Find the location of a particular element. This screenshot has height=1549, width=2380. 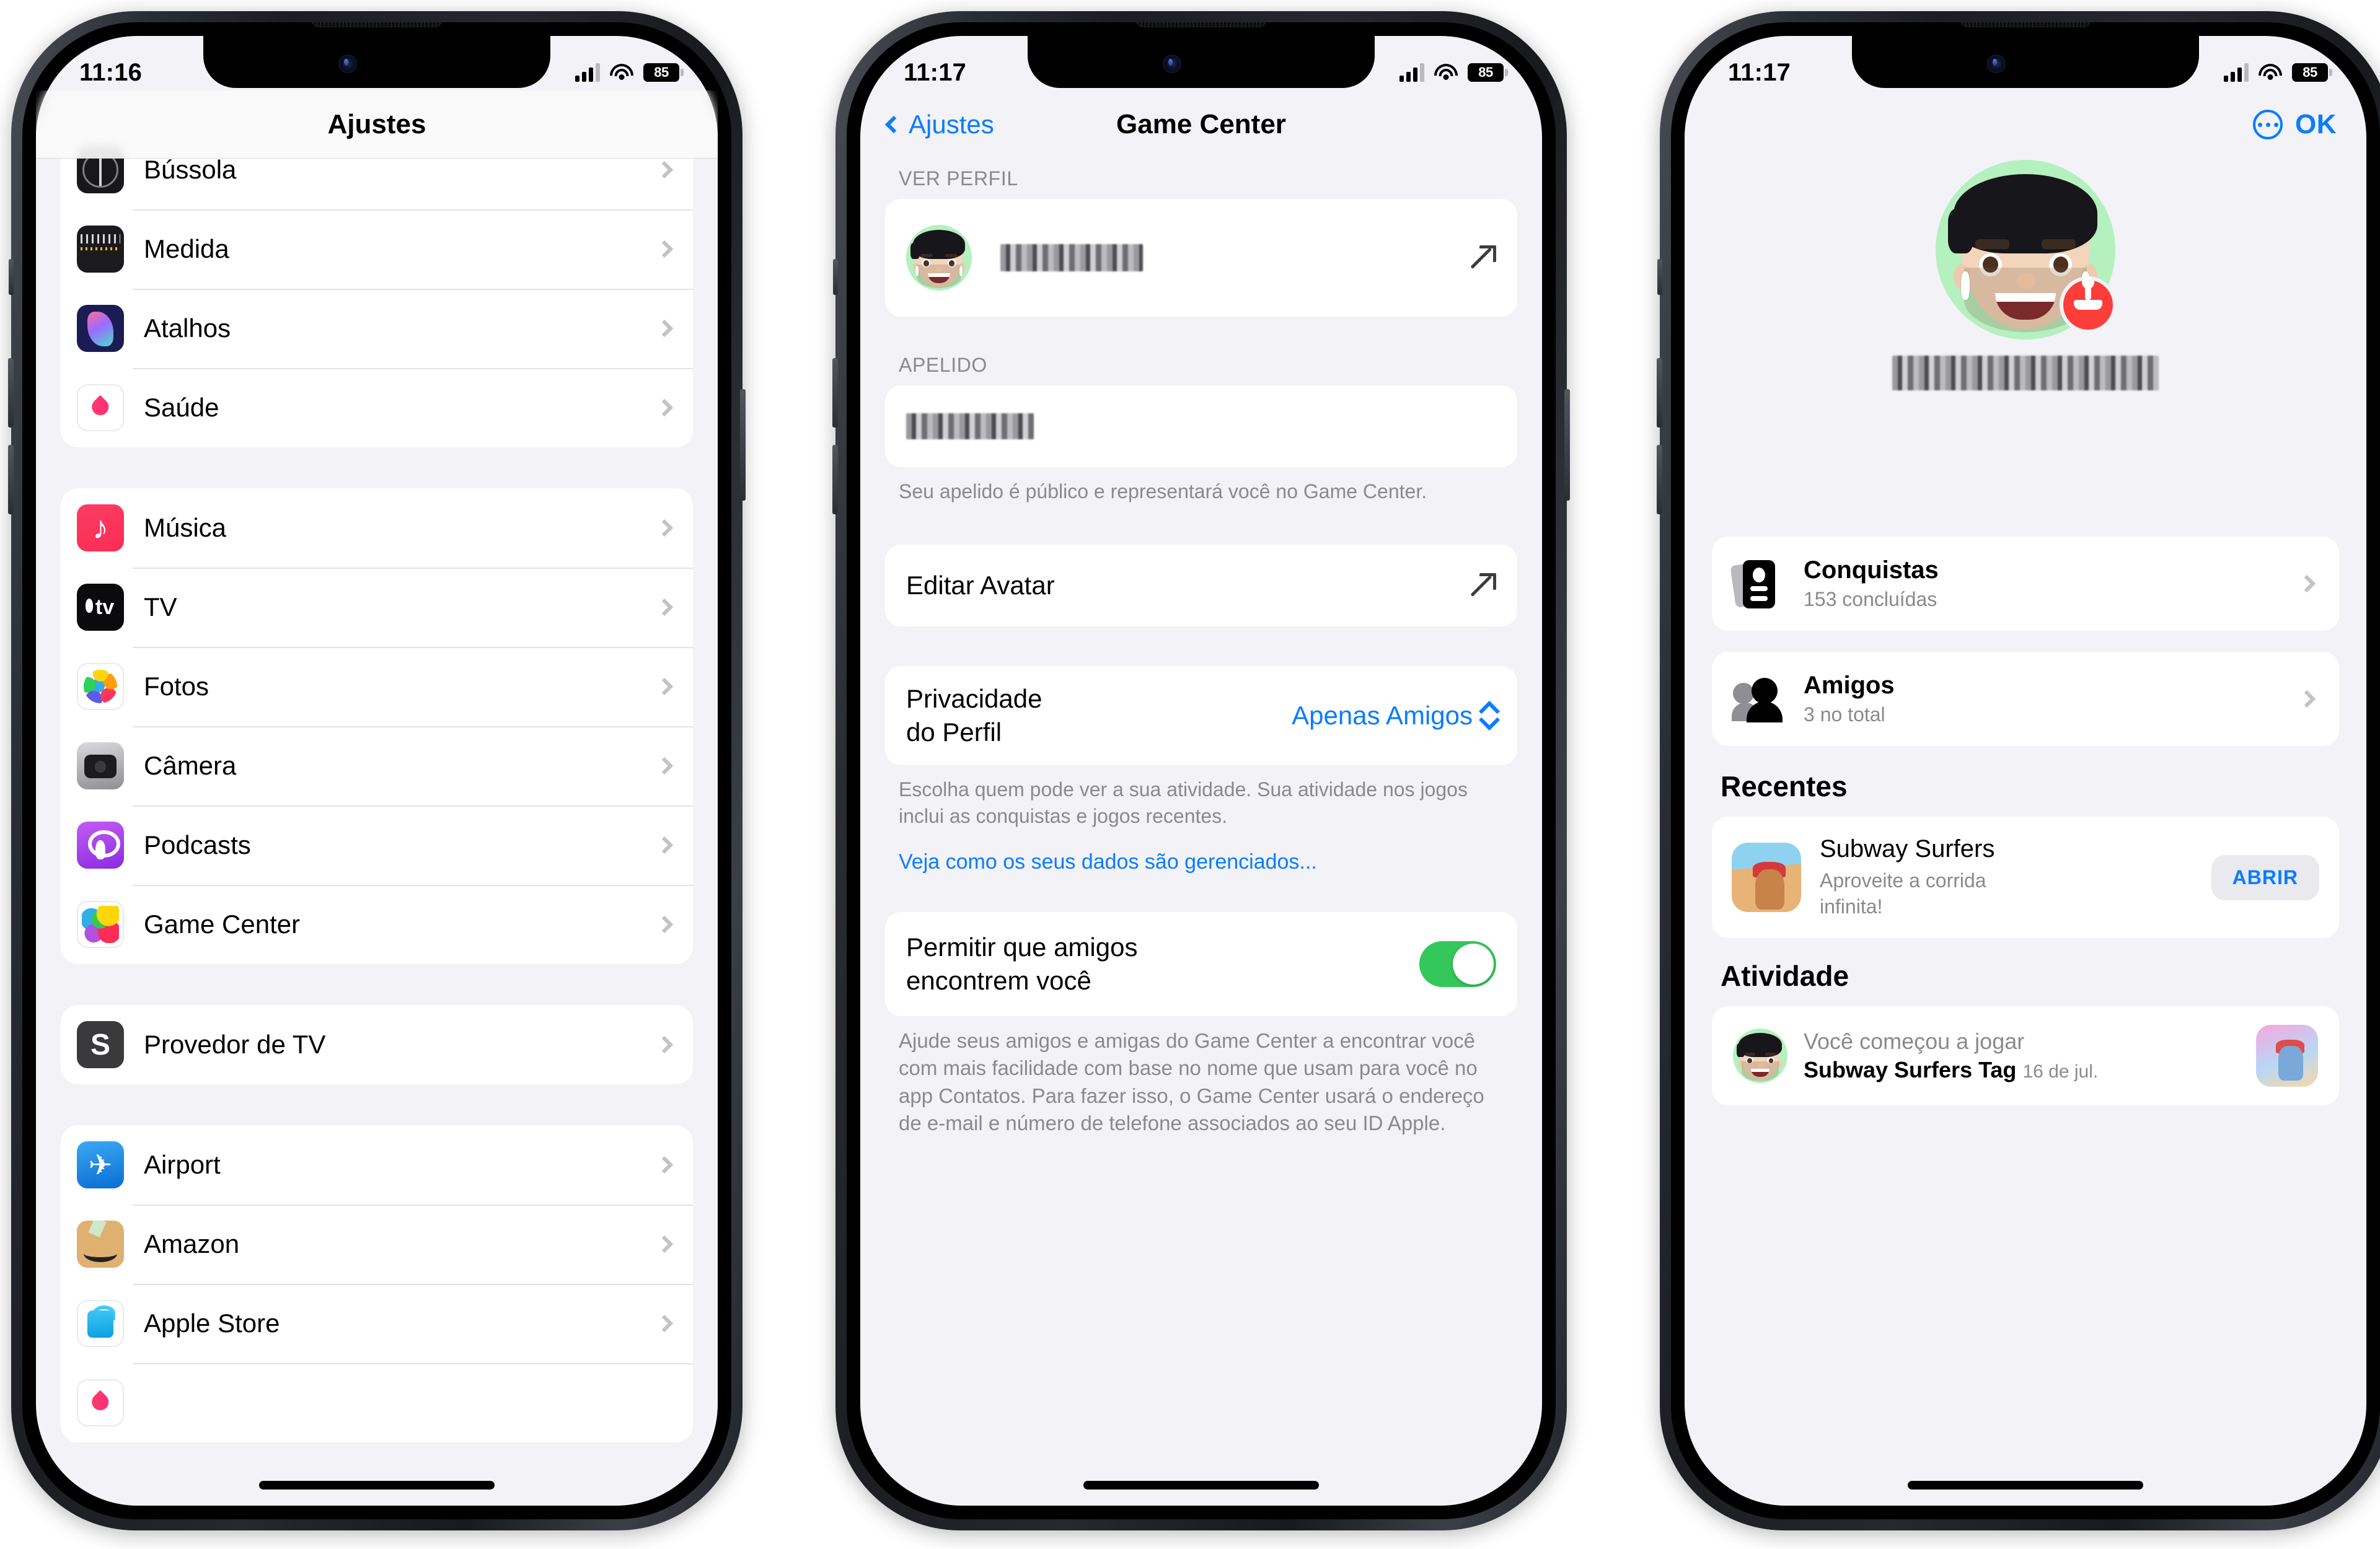

profile-card is located at coordinates (1201, 258).